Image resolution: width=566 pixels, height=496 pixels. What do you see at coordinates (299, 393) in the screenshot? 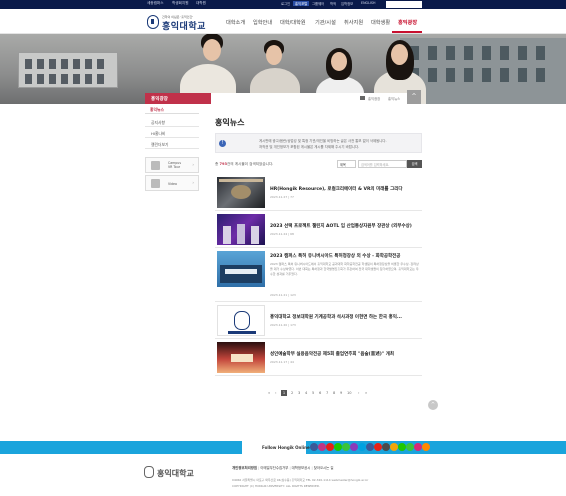
I see `pagination-page-3: 3` at bounding box center [299, 393].